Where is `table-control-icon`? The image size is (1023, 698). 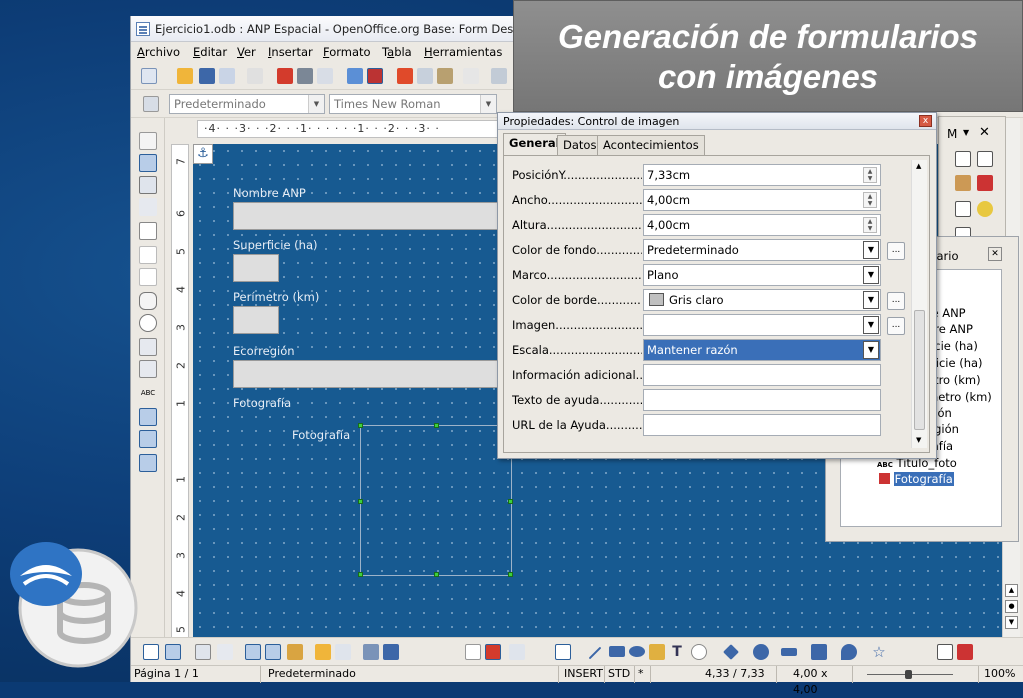 table-control-icon is located at coordinates (963, 209).